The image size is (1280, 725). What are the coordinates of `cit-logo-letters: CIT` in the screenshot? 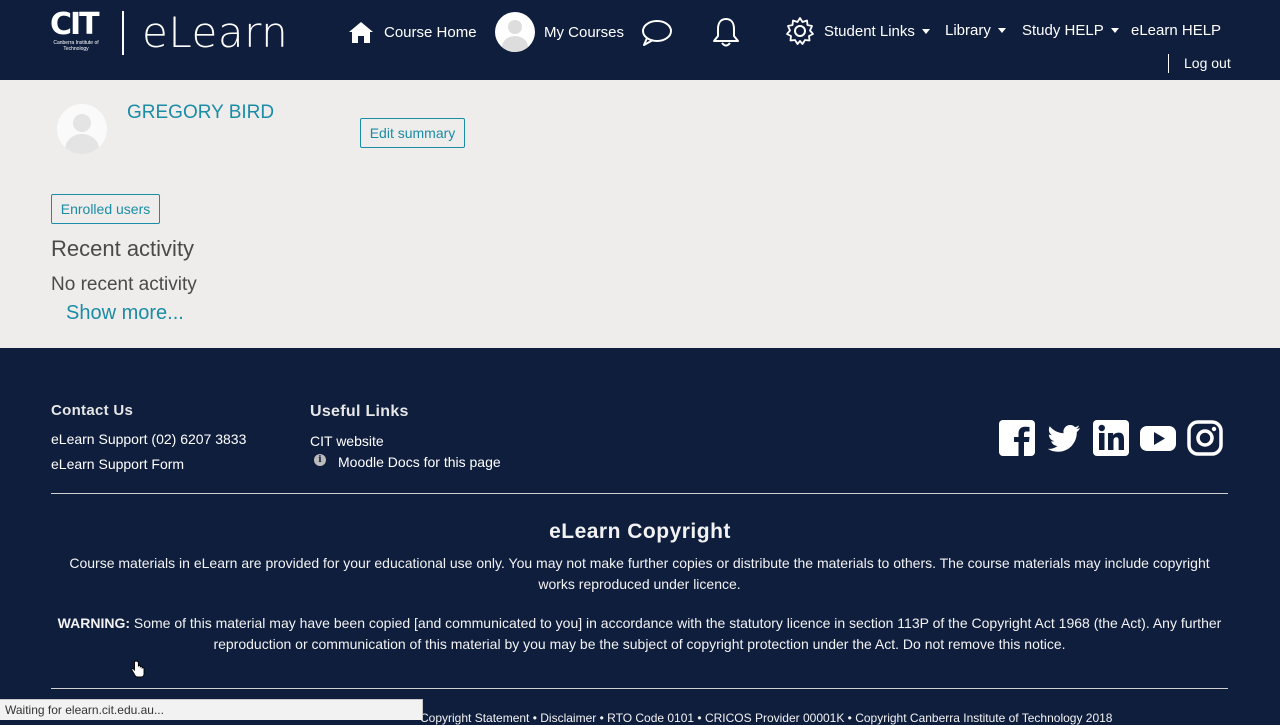 It's located at (75, 24).